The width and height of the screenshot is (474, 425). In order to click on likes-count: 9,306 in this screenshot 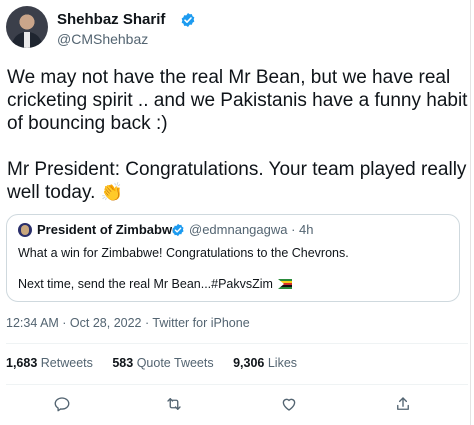, I will do `click(249, 363)`.